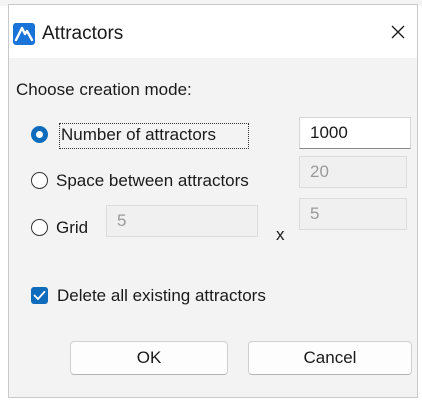 This screenshot has width=422, height=403. Describe the element at coordinates (280, 234) in the screenshot. I see `grid-separator: x` at that location.